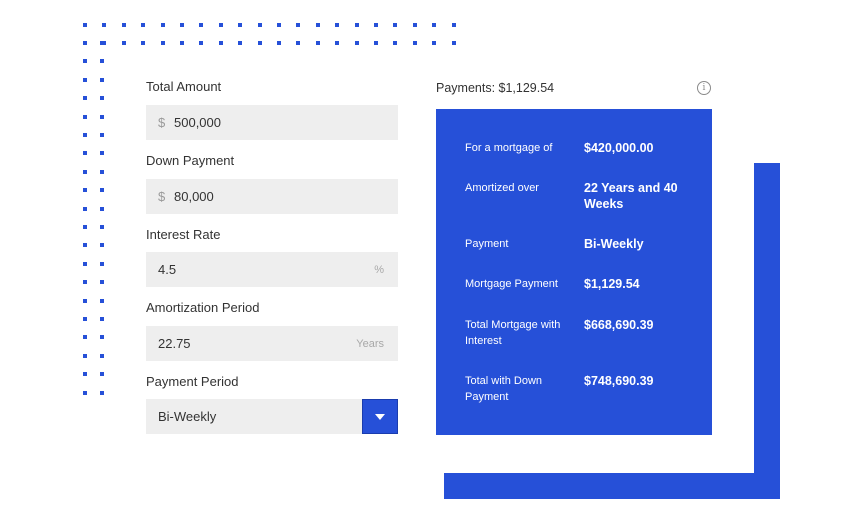 This screenshot has height=520, width=856. Describe the element at coordinates (619, 381) in the screenshot. I see `summary-value: $748,690.39` at that location.